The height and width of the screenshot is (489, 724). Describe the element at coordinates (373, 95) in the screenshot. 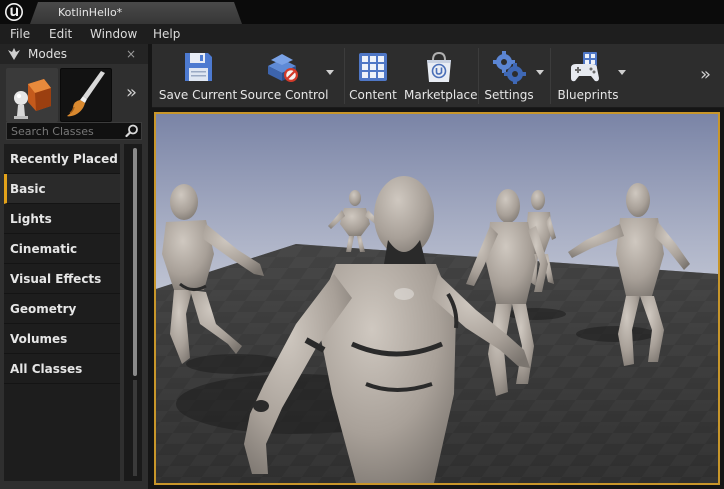

I see `content-label: Content` at that location.